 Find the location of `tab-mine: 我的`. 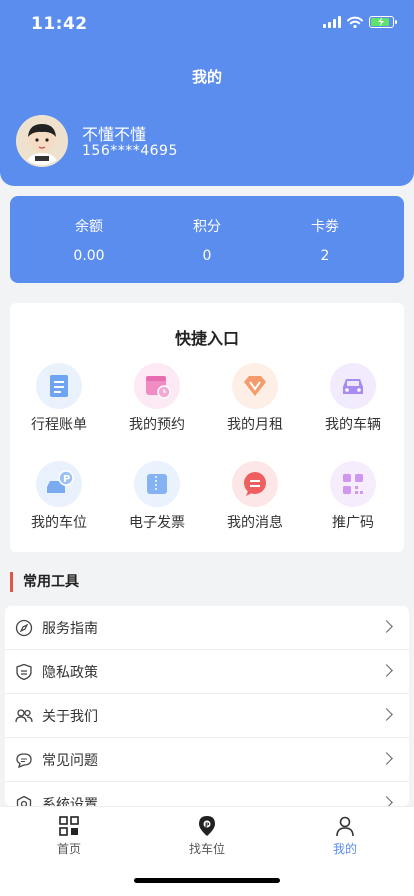

tab-mine: 我的 is located at coordinates (345, 836).